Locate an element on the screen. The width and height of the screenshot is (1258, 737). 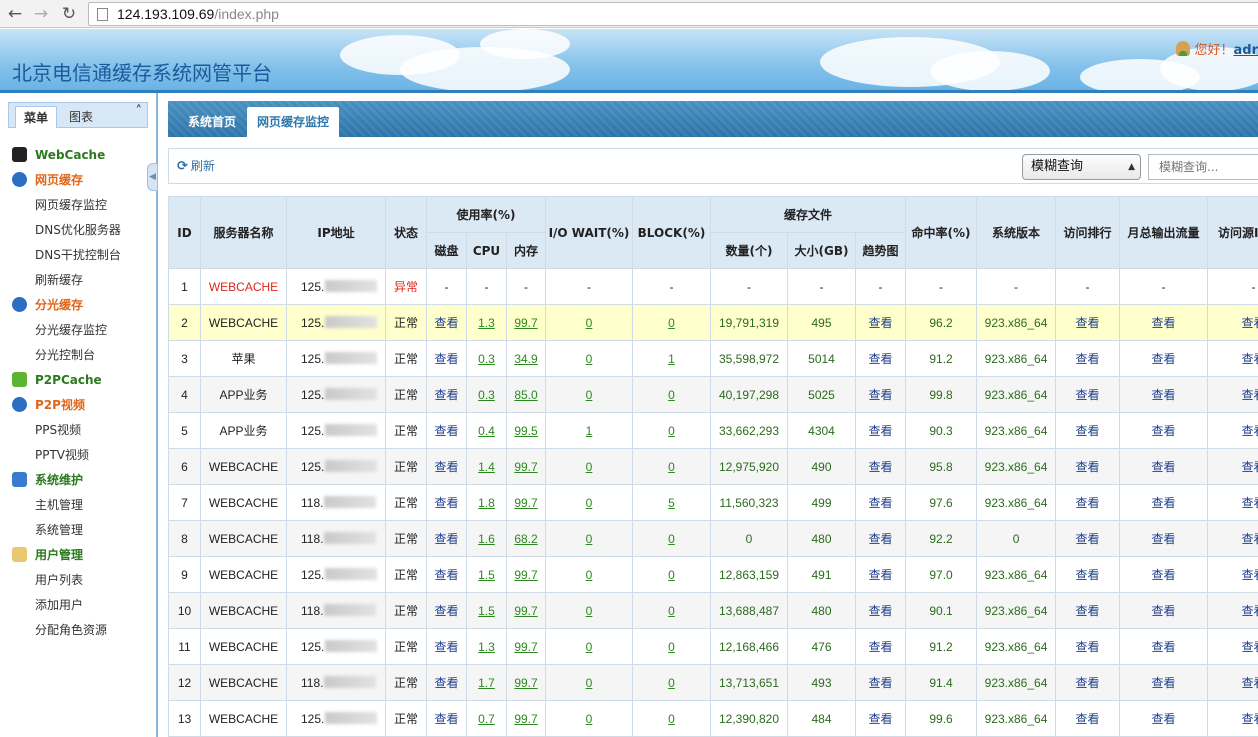
sidebar-item: 系统管理 is located at coordinates (59, 530).